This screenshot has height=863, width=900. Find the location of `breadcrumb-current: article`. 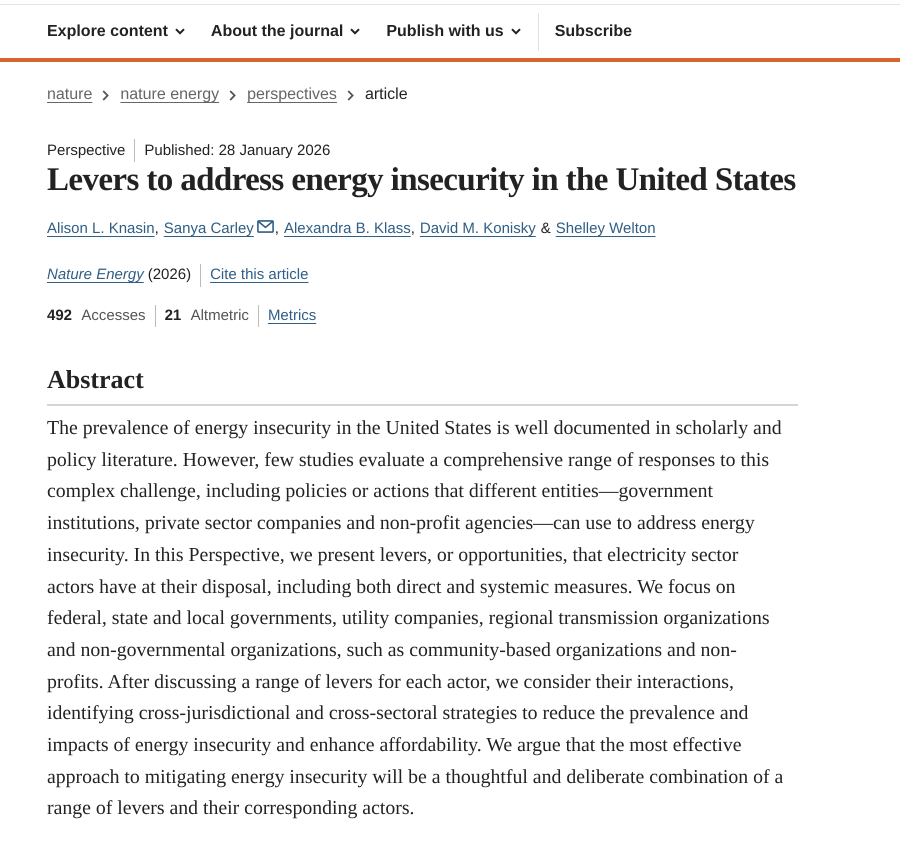

breadcrumb-current: article is located at coordinates (386, 95).